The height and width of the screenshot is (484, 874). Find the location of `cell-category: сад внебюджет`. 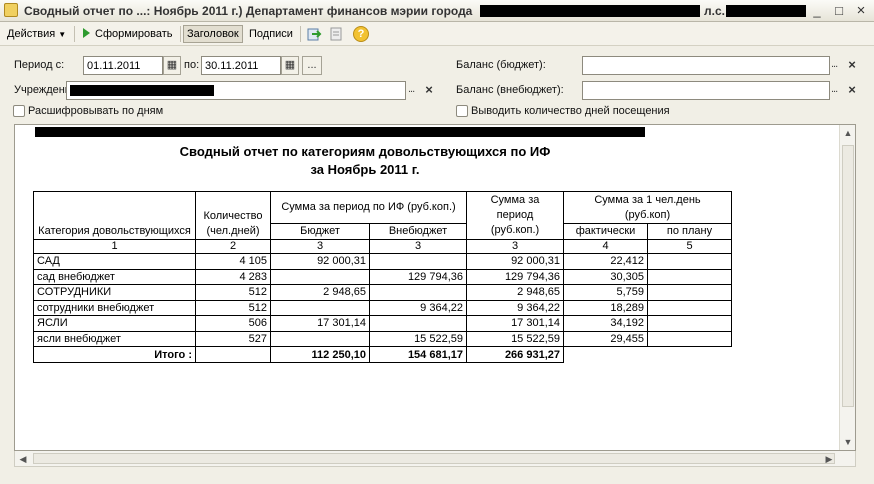

cell-category: сад внебюджет is located at coordinates (114, 276).